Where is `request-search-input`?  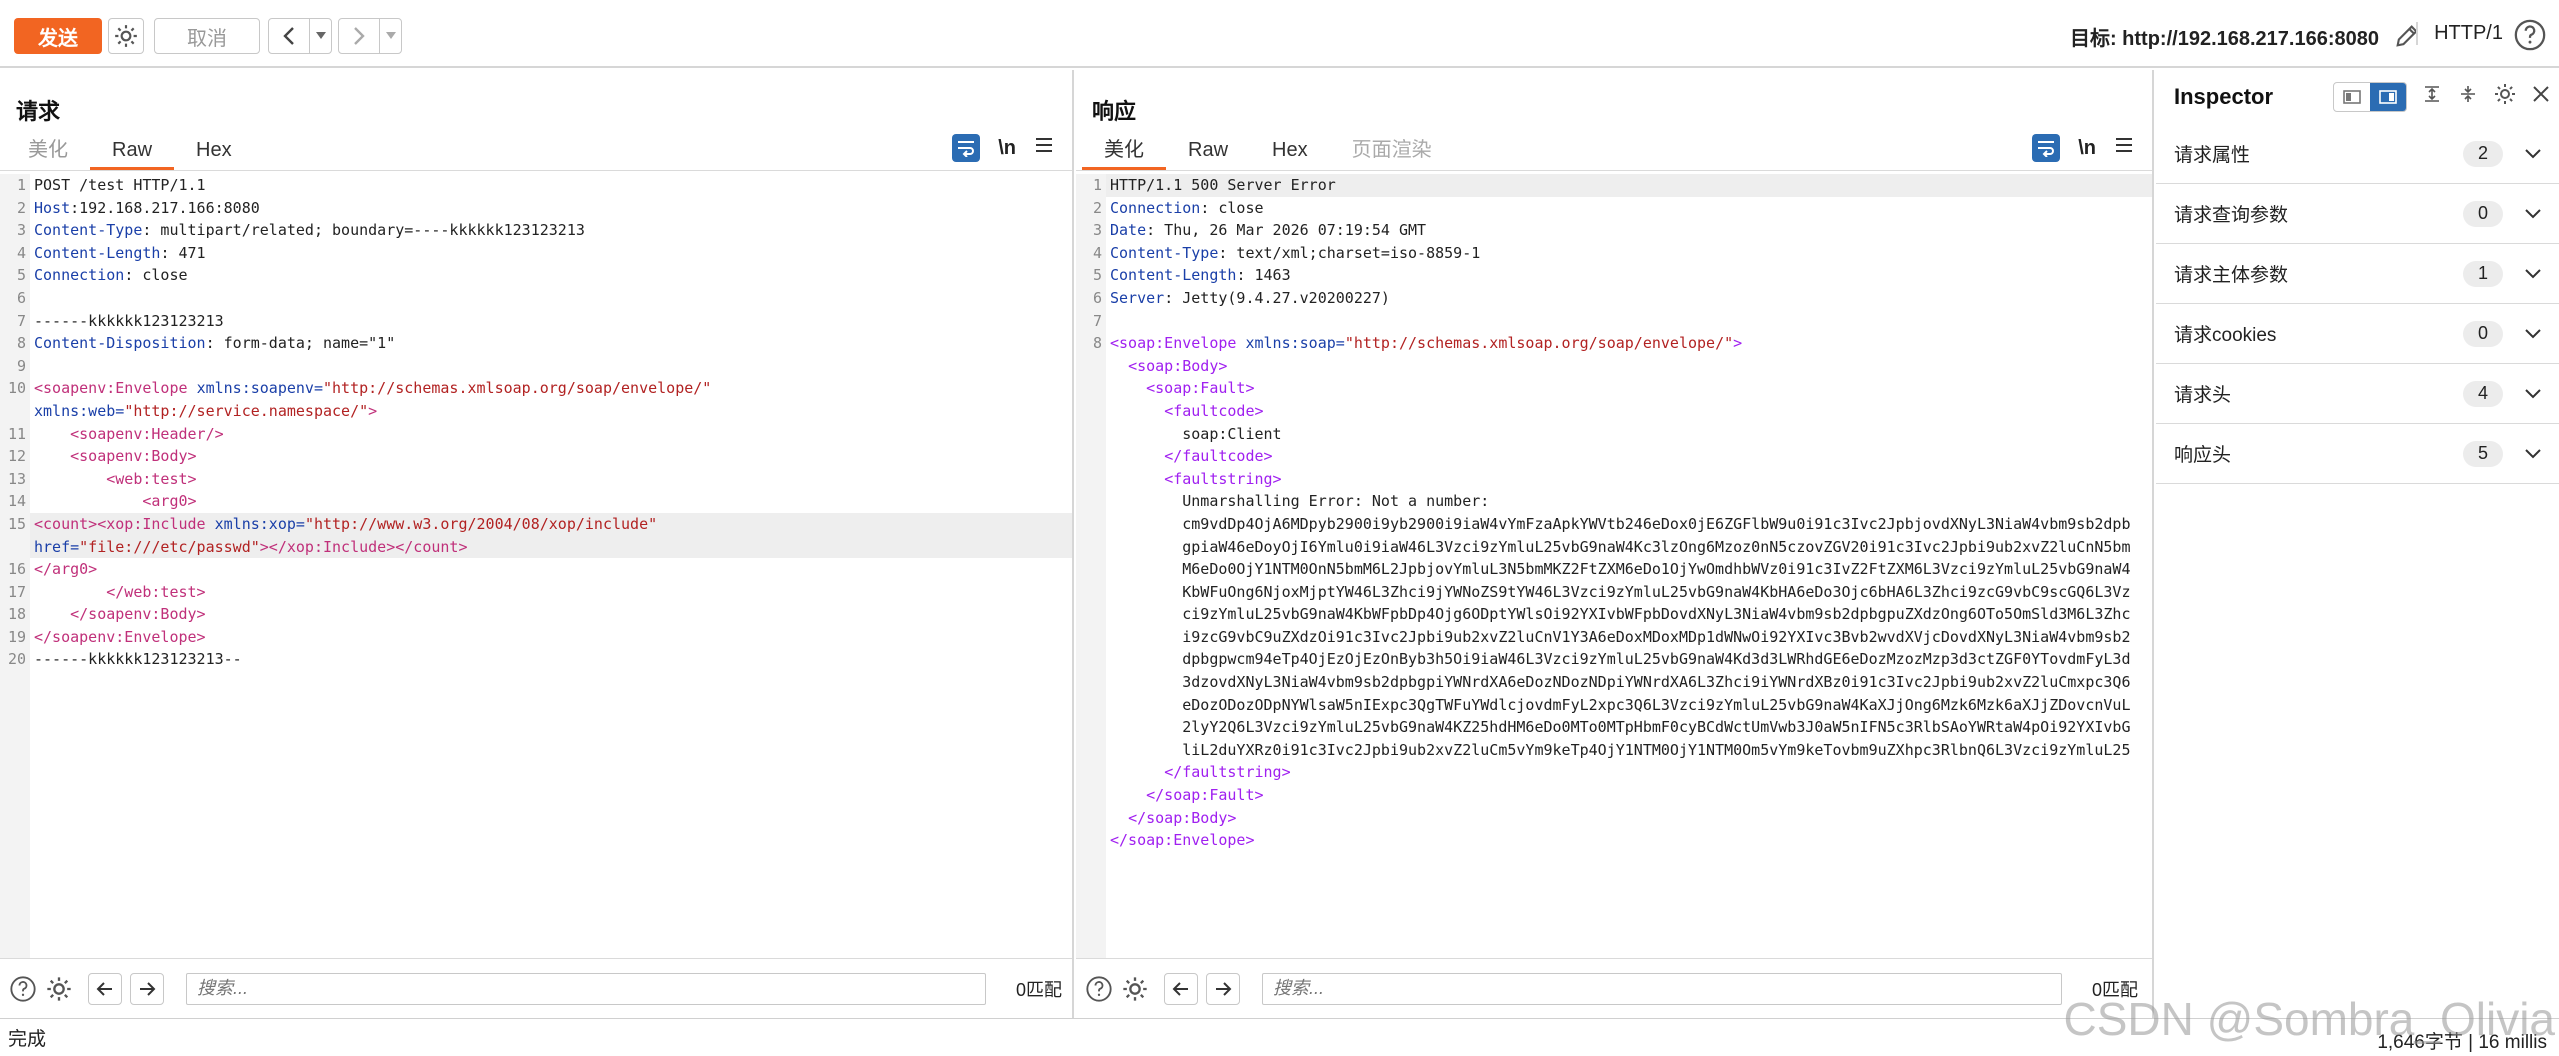
request-search-input is located at coordinates (586, 988).